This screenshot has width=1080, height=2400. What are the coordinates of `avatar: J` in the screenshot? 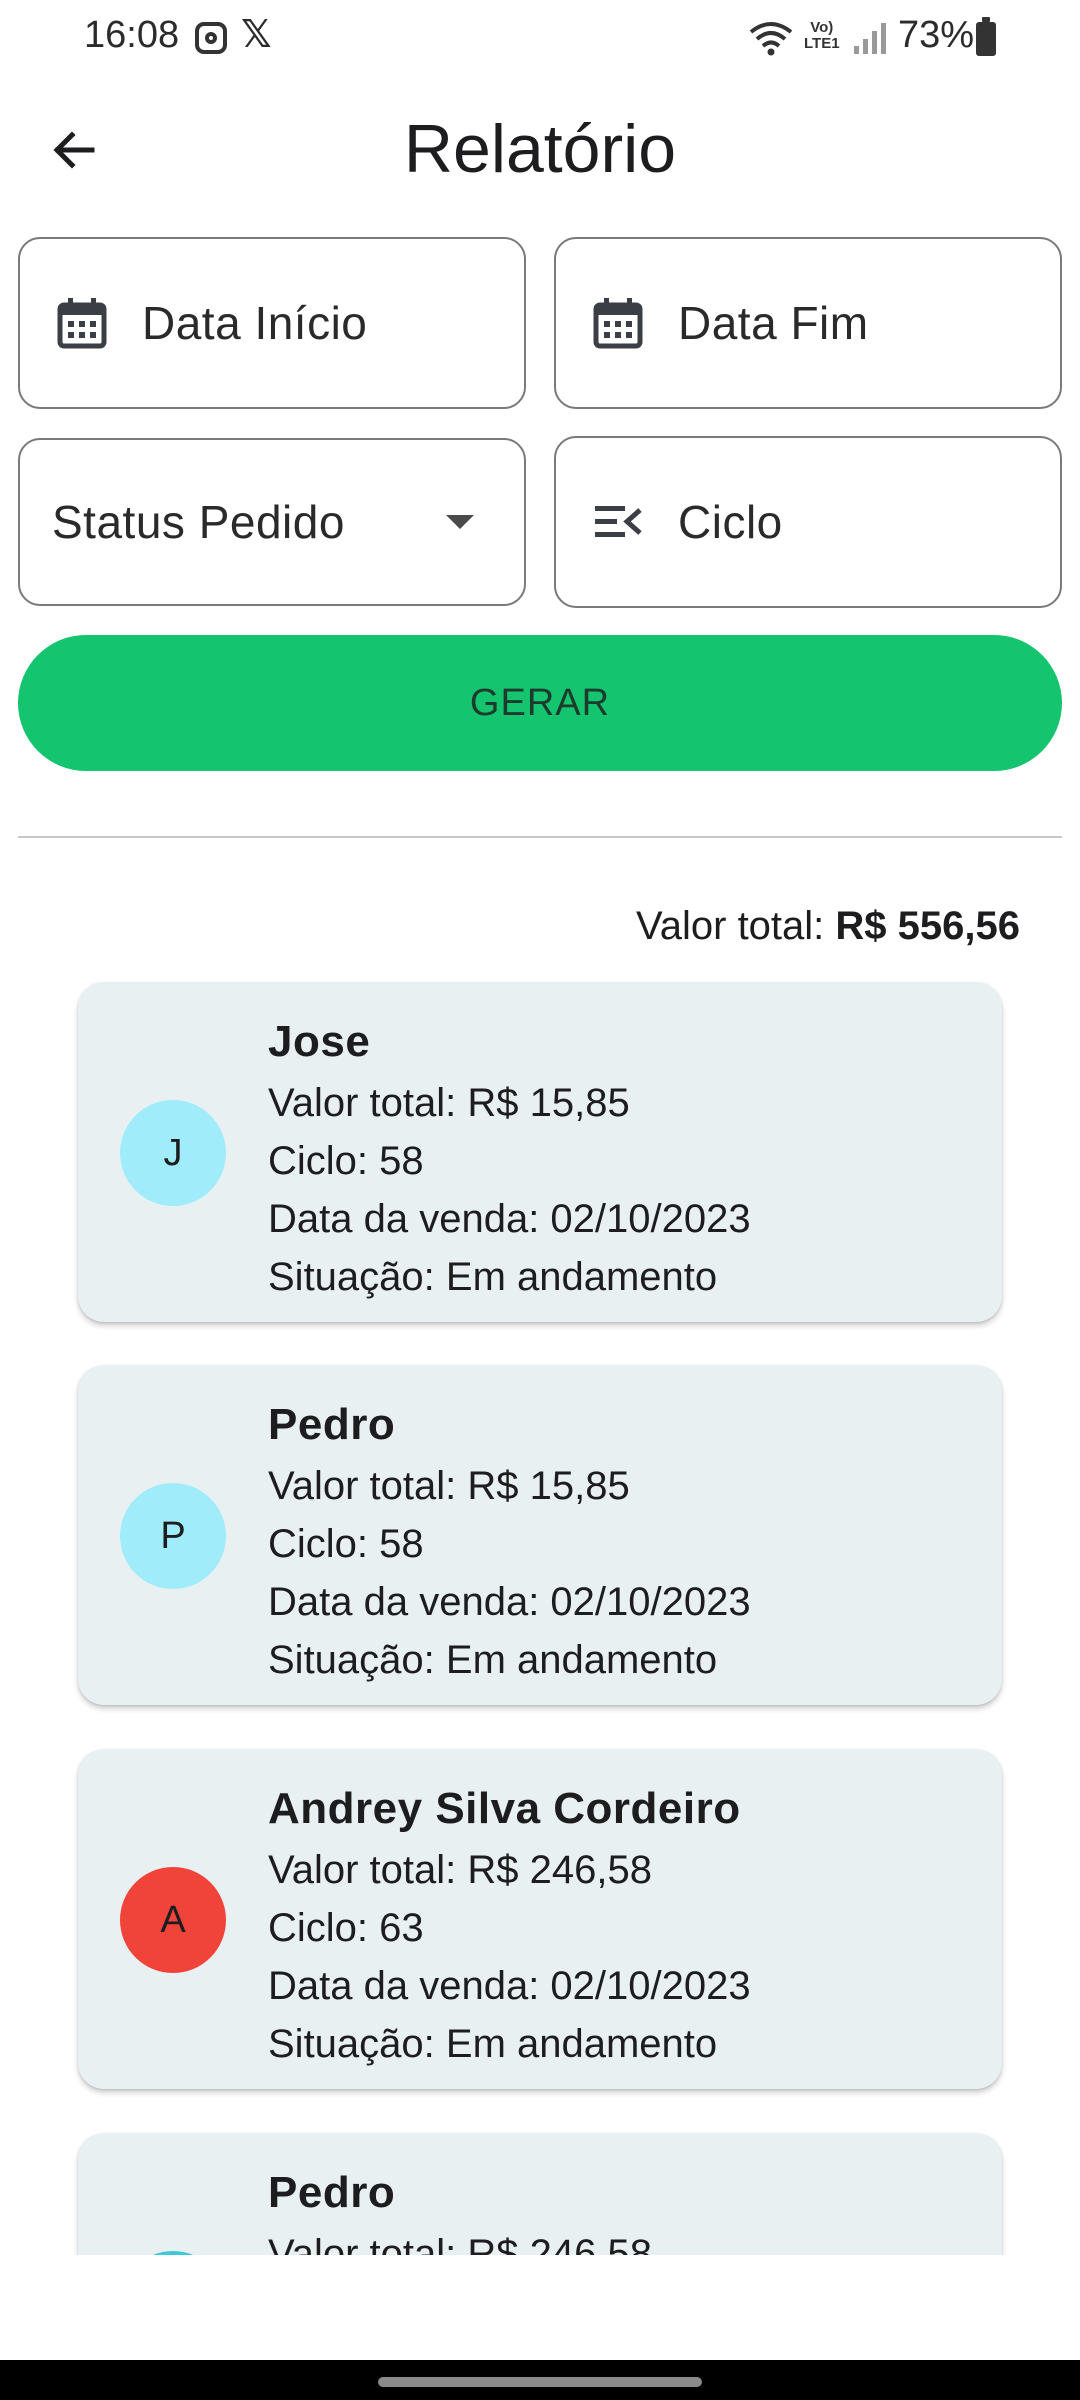 It's located at (173, 1153).